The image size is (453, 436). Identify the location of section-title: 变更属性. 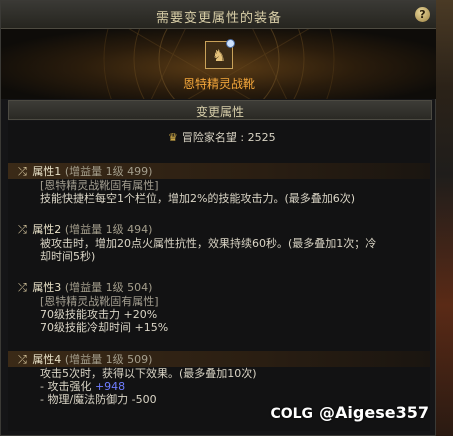
(219, 112).